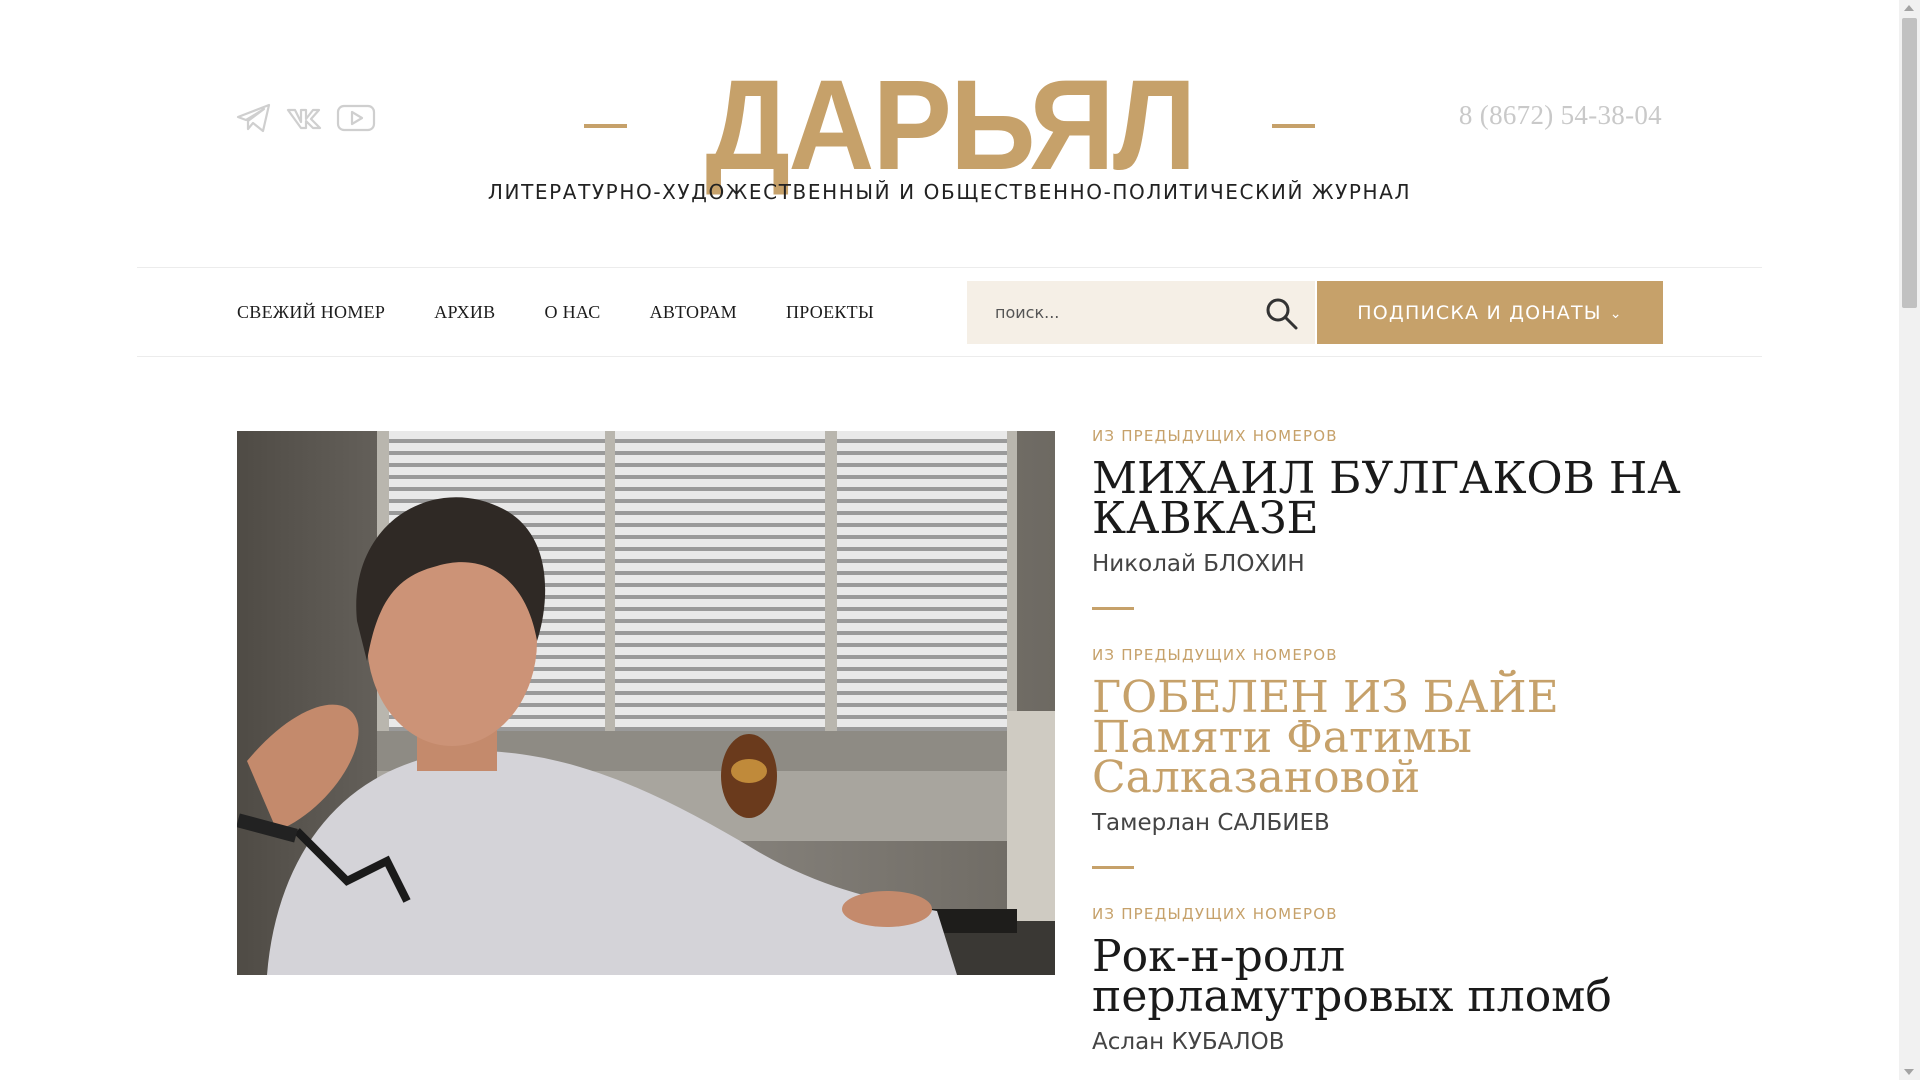 The width and height of the screenshot is (1920, 1080). I want to click on nav-item-about: О НАС, so click(573, 312).